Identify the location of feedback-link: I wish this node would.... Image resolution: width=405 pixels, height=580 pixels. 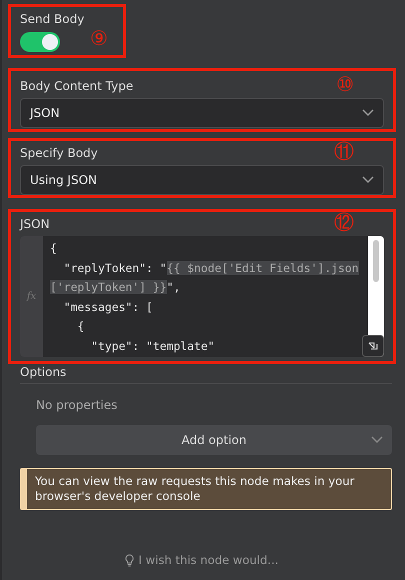
(208, 560).